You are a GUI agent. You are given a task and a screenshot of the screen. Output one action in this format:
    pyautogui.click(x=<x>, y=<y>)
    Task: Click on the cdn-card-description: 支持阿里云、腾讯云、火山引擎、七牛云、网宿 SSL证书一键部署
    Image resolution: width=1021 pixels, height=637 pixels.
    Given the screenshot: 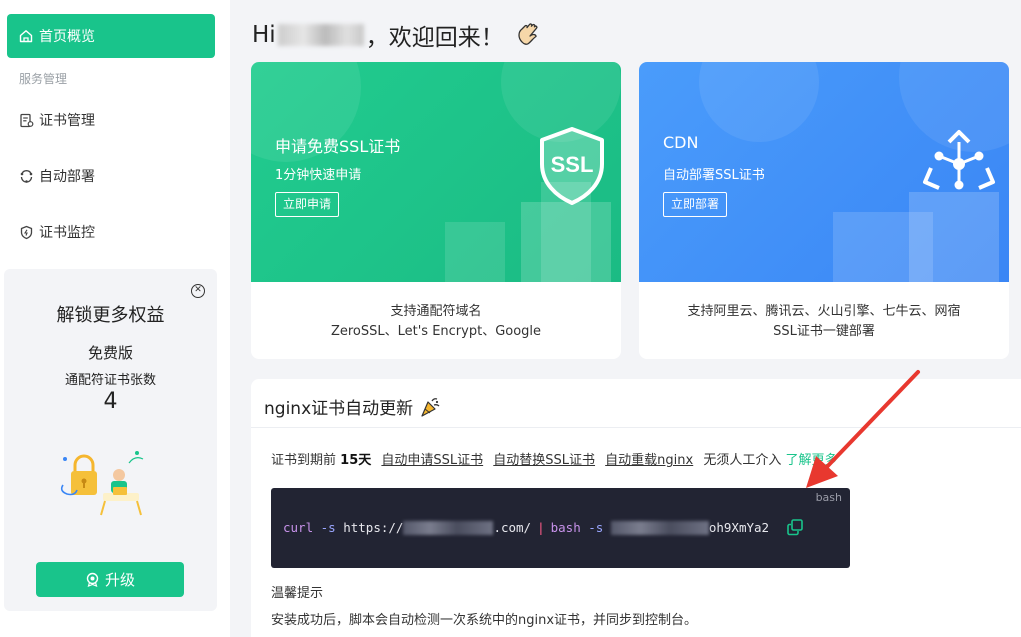 What is the action you would take?
    pyautogui.click(x=824, y=322)
    